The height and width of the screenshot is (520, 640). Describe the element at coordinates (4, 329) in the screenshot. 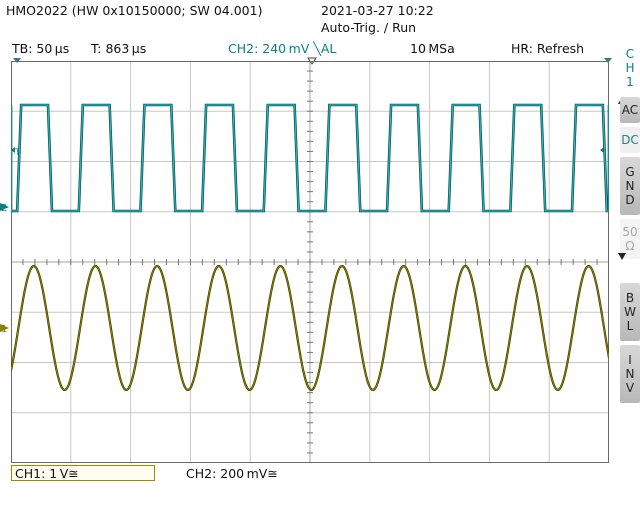

I see `ch1-ground-label: 1` at that location.